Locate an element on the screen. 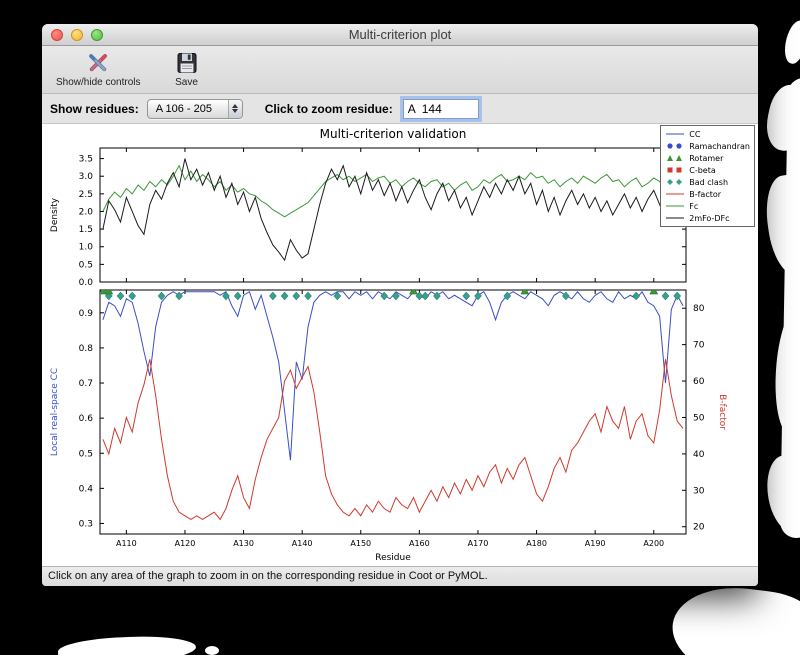 The image size is (800, 655). traffic-lights is located at coordinates (77, 35).